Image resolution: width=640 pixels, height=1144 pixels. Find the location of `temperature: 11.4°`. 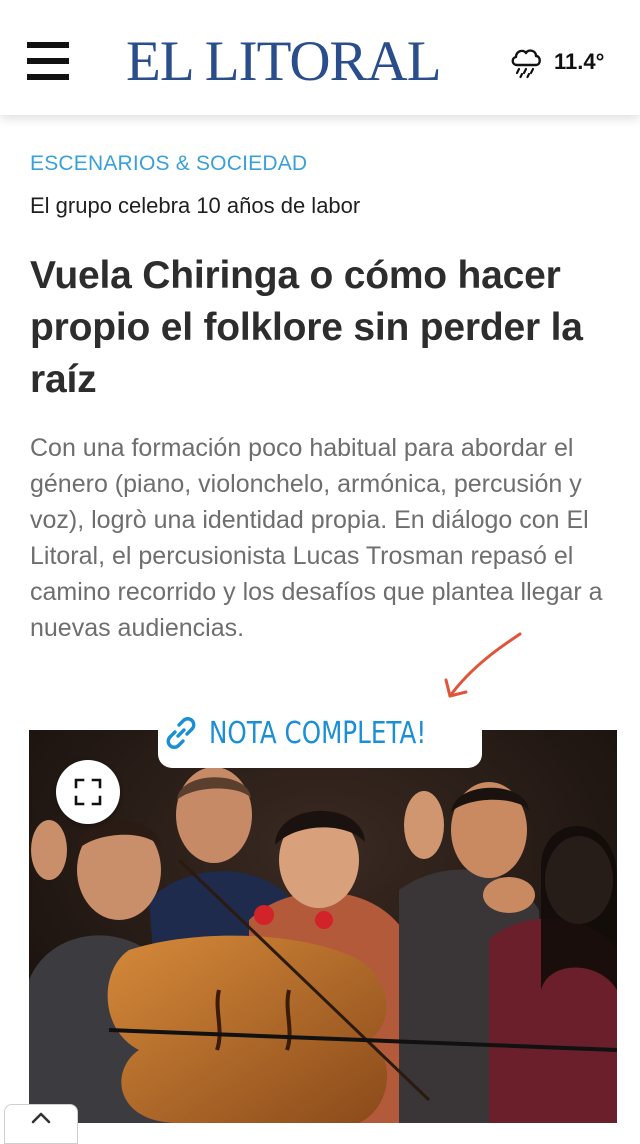

temperature: 11.4° is located at coordinates (579, 61).